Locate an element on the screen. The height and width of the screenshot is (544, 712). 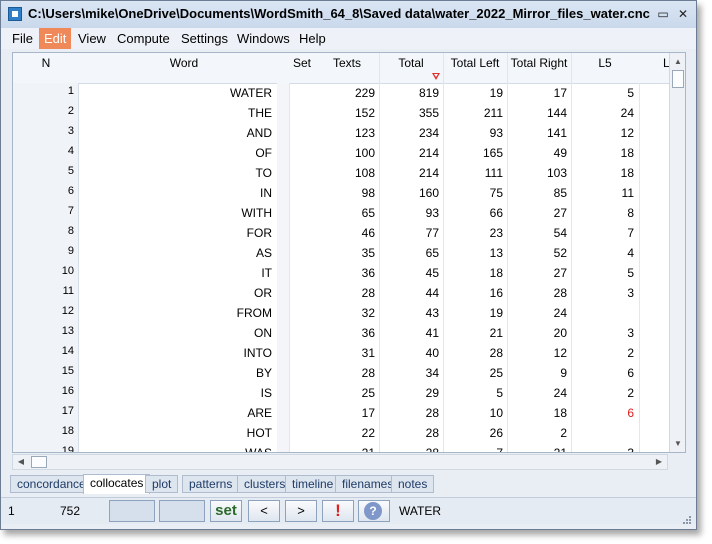
total-right-cell: 9 is located at coordinates (539, 373).